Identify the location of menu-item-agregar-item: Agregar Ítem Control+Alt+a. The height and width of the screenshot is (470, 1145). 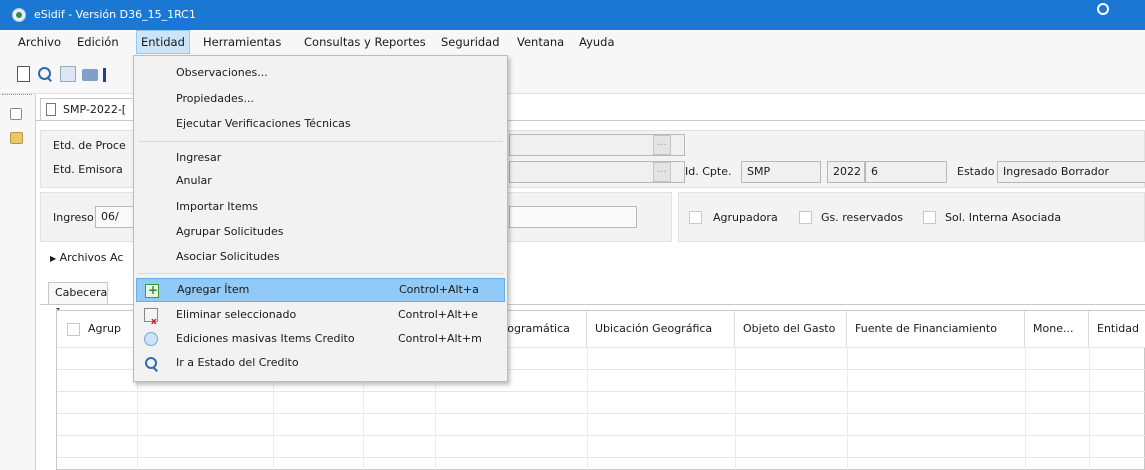
(320, 290).